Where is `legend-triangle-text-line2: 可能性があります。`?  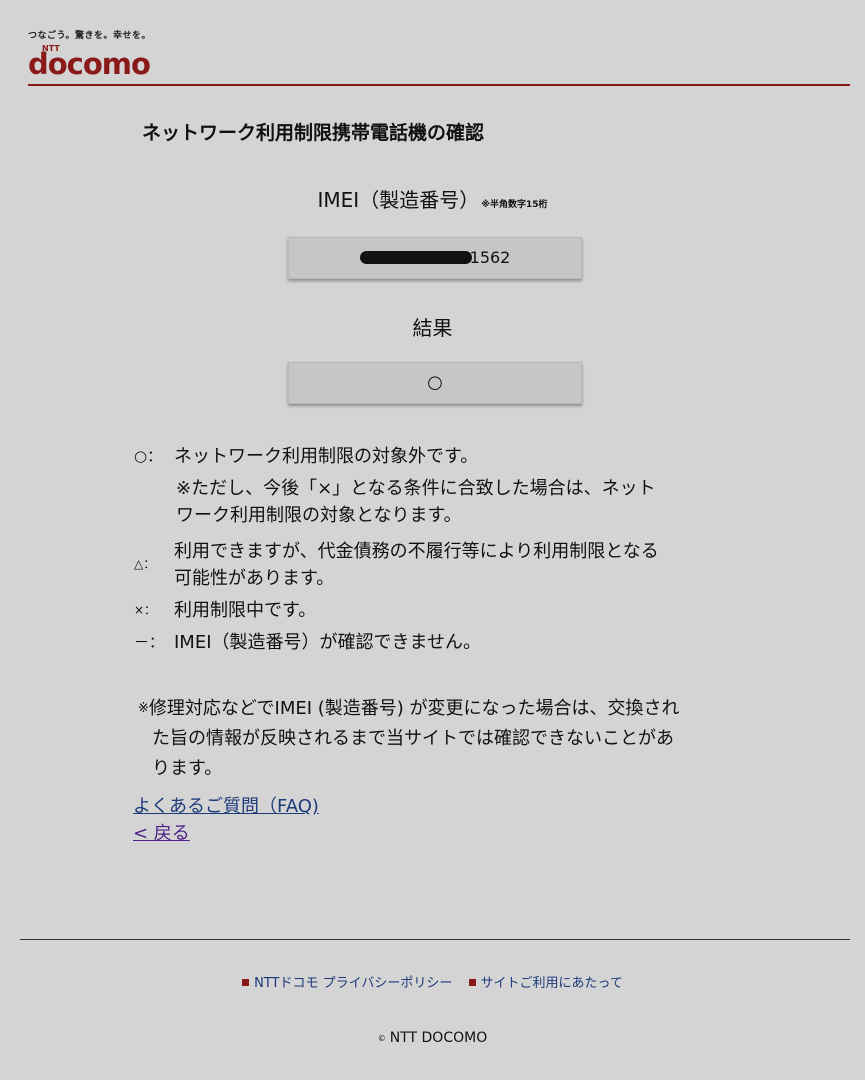
legend-triangle-text-line2: 可能性があります。 is located at coordinates (254, 578).